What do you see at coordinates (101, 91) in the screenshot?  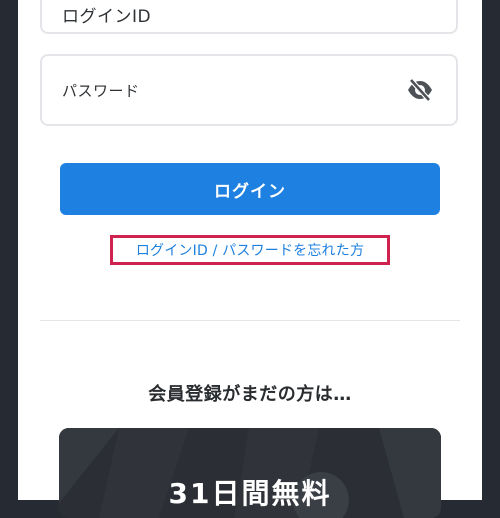 I see `password-placeholder: パスワード` at bounding box center [101, 91].